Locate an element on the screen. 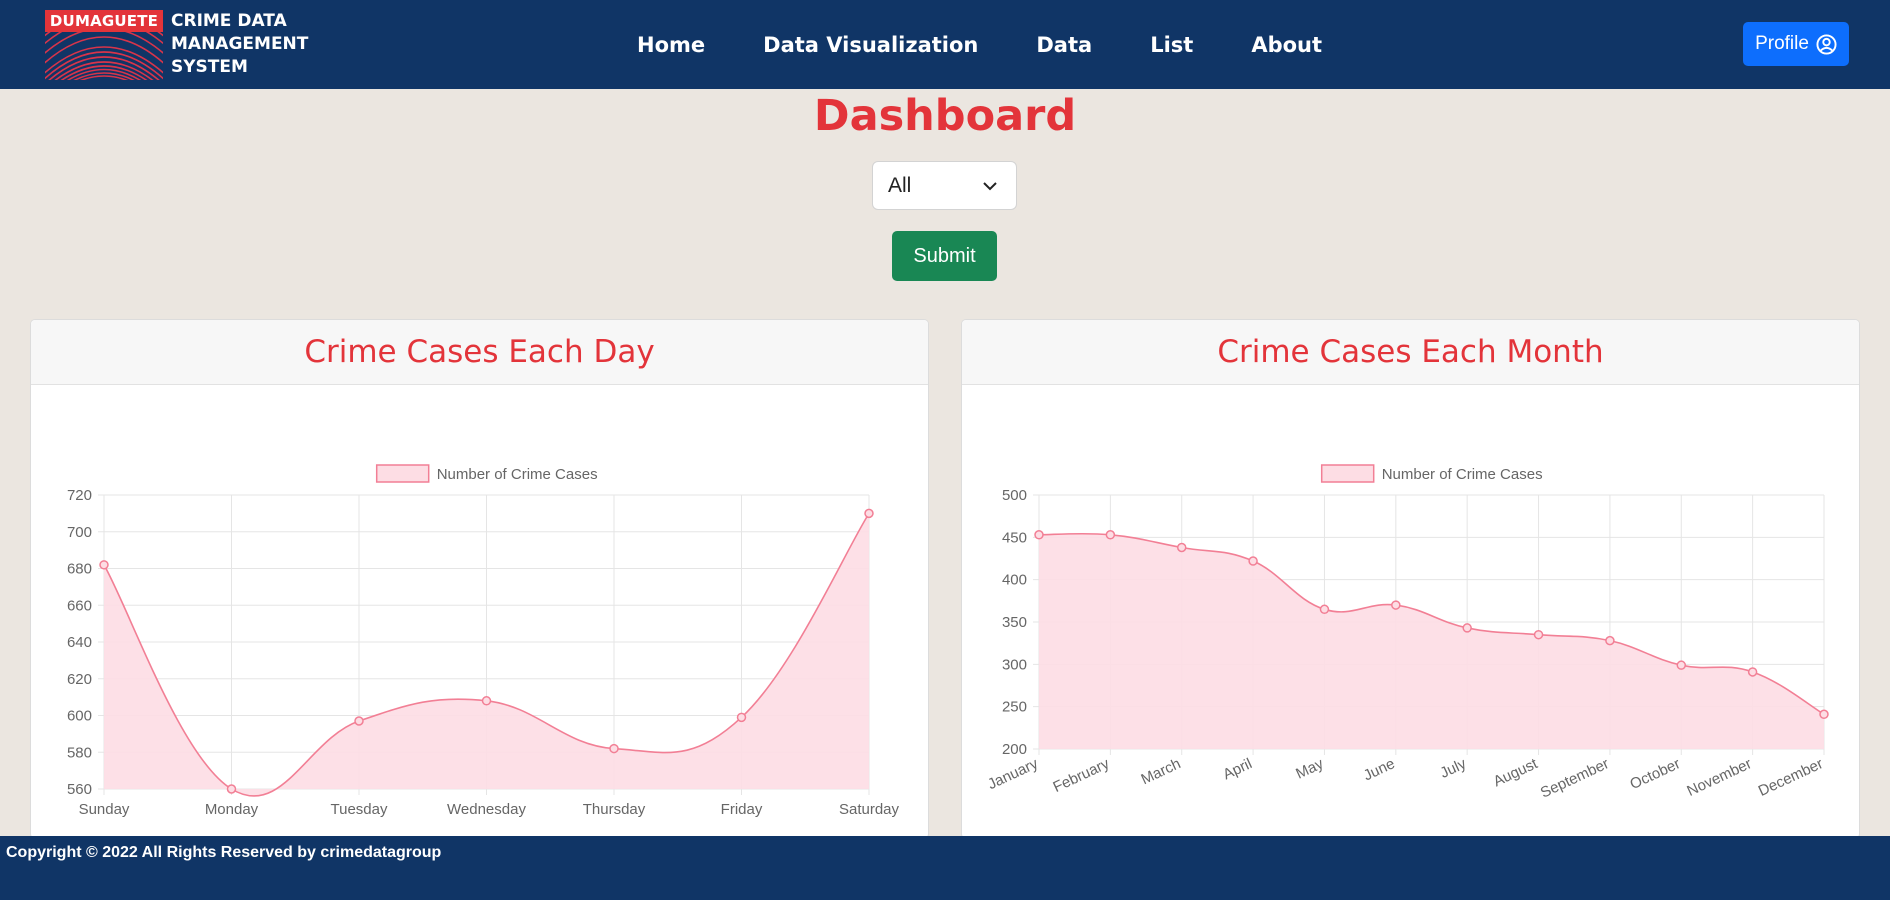 The width and height of the screenshot is (1890, 900). nav-data-visualization: Data Visualization is located at coordinates (870, 45).